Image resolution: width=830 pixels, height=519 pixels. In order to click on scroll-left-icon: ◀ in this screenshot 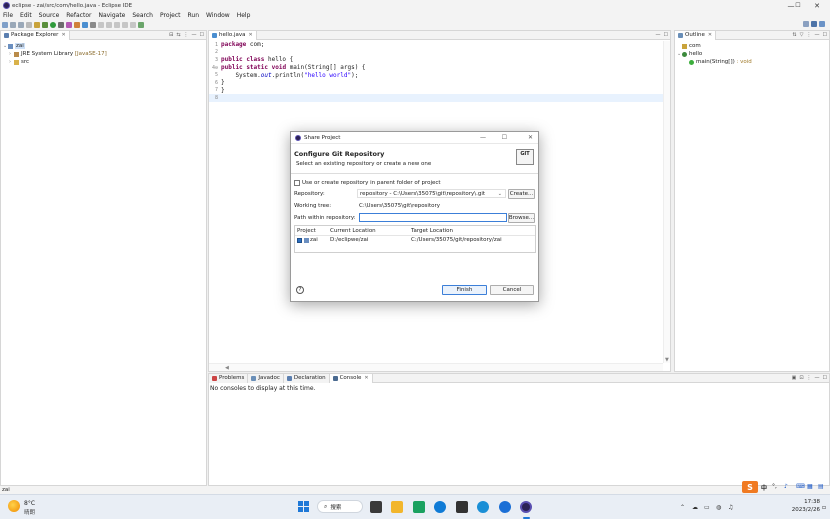, I will do `click(227, 368)`.